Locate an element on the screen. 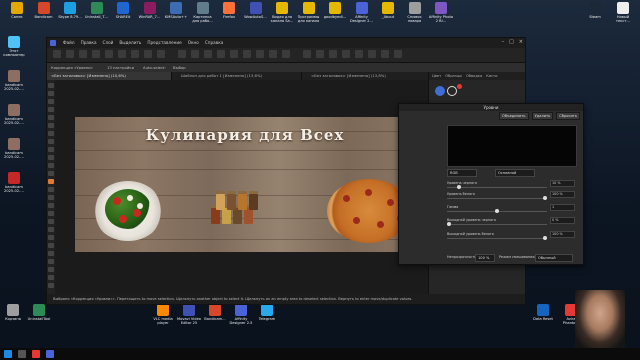 The height and width of the screenshot is (360, 640). color-picker-icon is located at coordinates (459, 86).